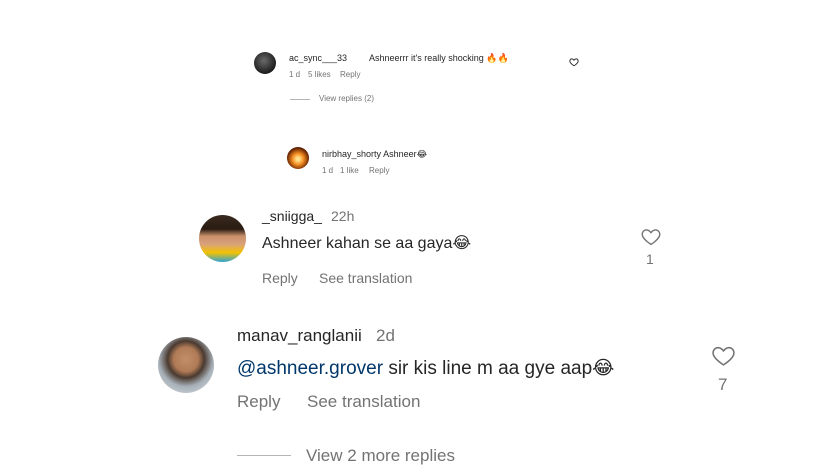  What do you see at coordinates (349, 170) in the screenshot?
I see `comment-likes: 1 like` at bounding box center [349, 170].